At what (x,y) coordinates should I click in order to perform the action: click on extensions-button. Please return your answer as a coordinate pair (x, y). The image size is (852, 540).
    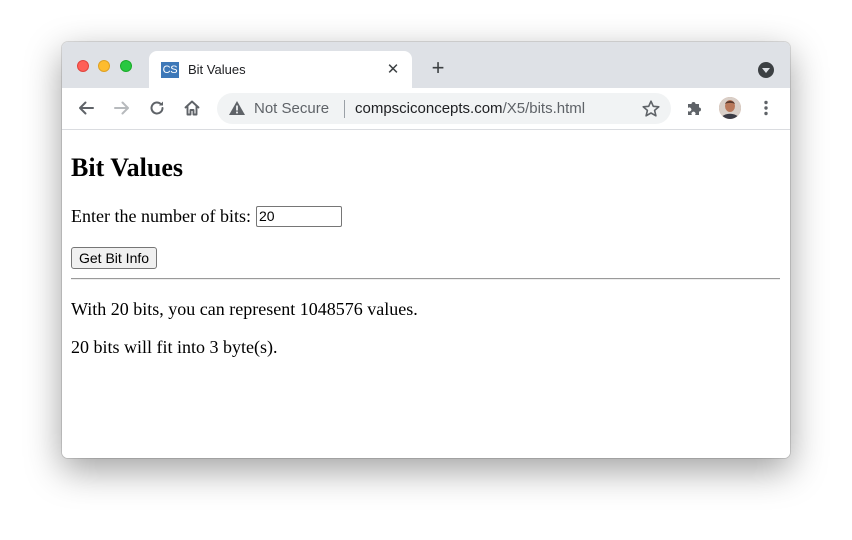
    Looking at the image, I should click on (694, 108).